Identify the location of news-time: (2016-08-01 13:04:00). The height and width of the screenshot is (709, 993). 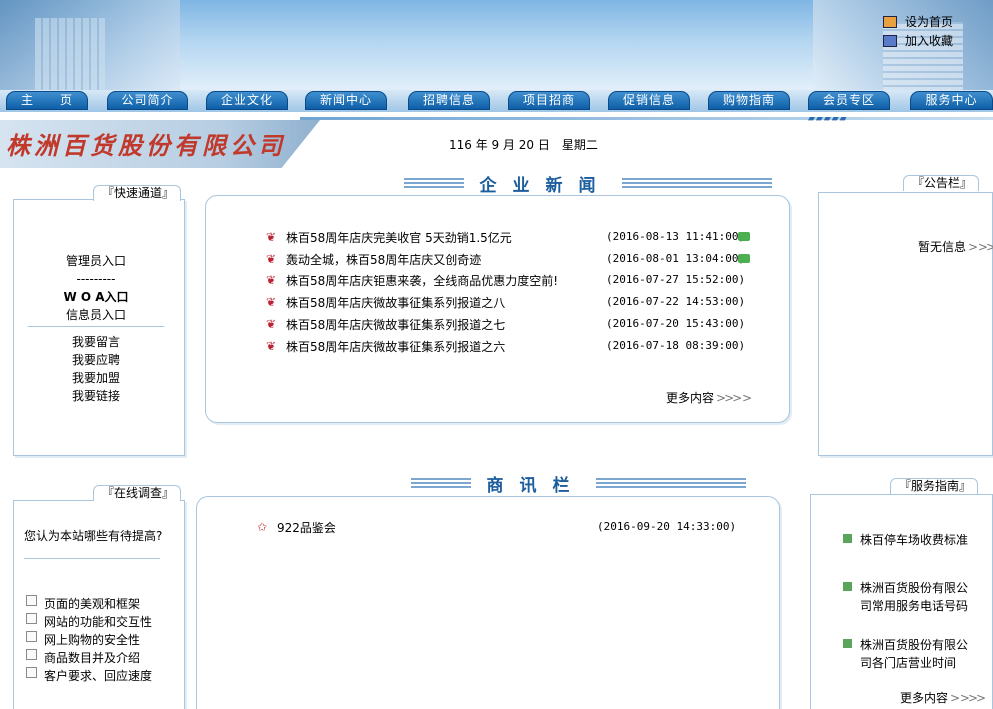
(676, 258).